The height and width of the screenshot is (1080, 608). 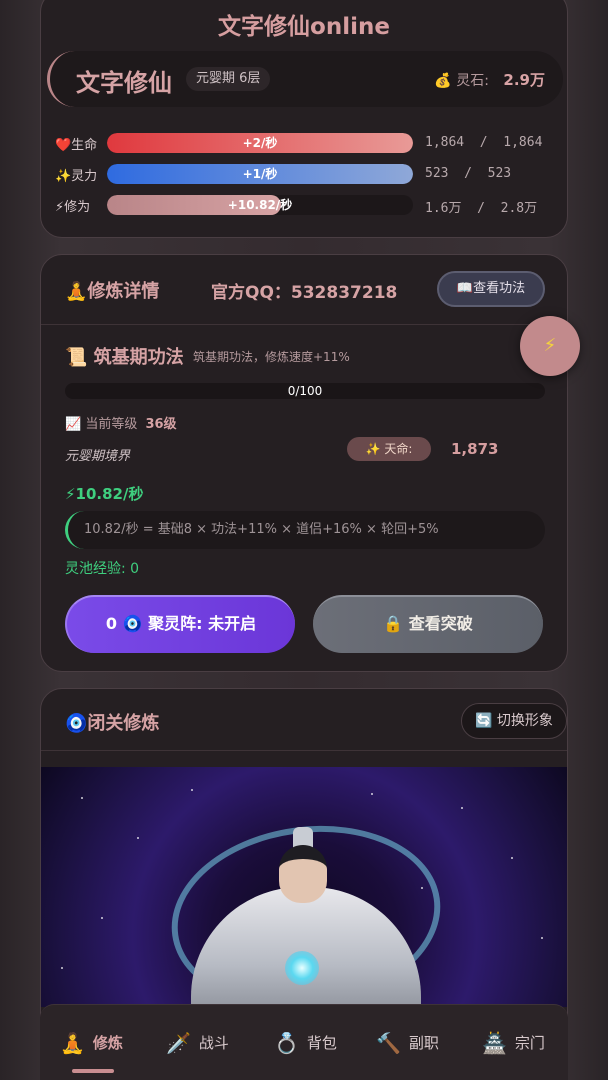 What do you see at coordinates (124, 357) in the screenshot?
I see `gongfa-name: 📜 筑基期功法` at bounding box center [124, 357].